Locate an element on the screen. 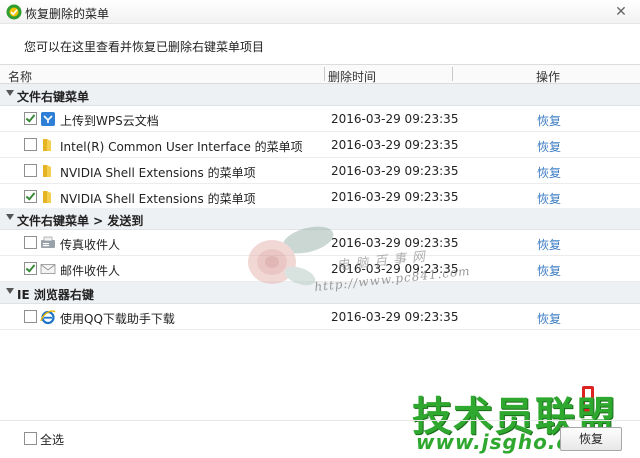 This screenshot has height=458, width=640. close-icon: ✕ is located at coordinates (621, 12).